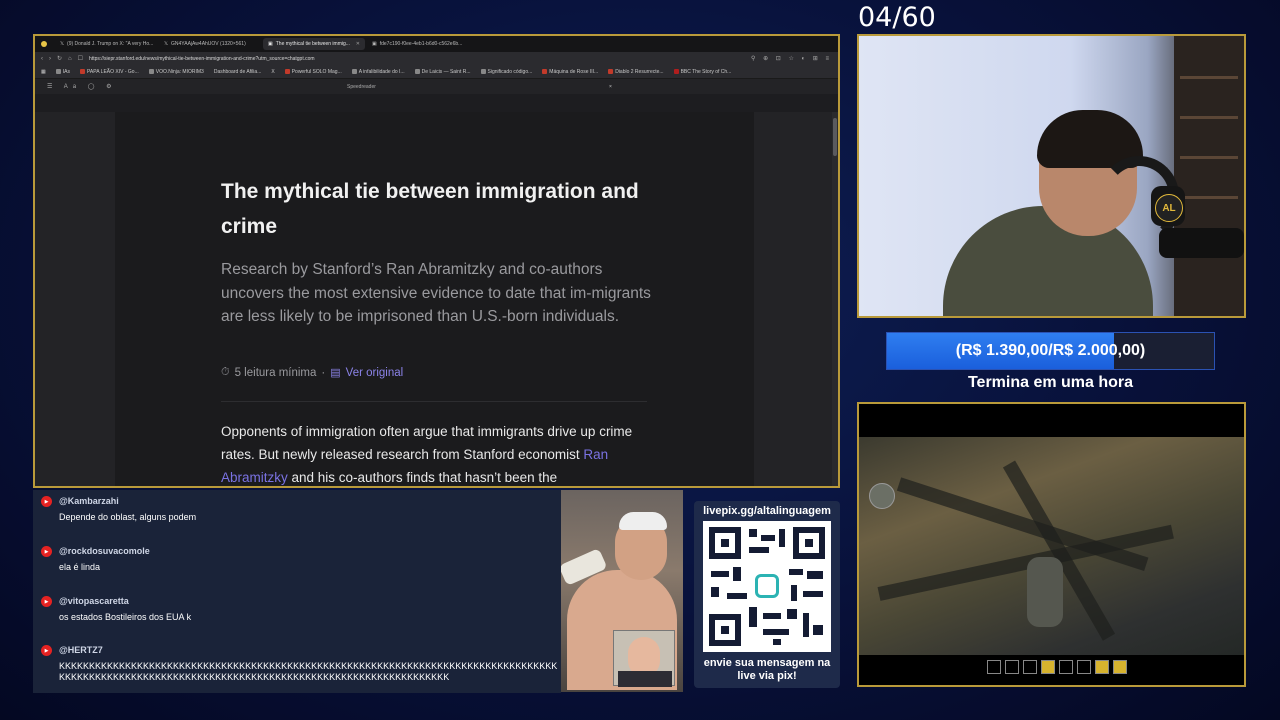 The width and height of the screenshot is (1280, 720). What do you see at coordinates (622, 591) in the screenshot?
I see `video-clip` at bounding box center [622, 591].